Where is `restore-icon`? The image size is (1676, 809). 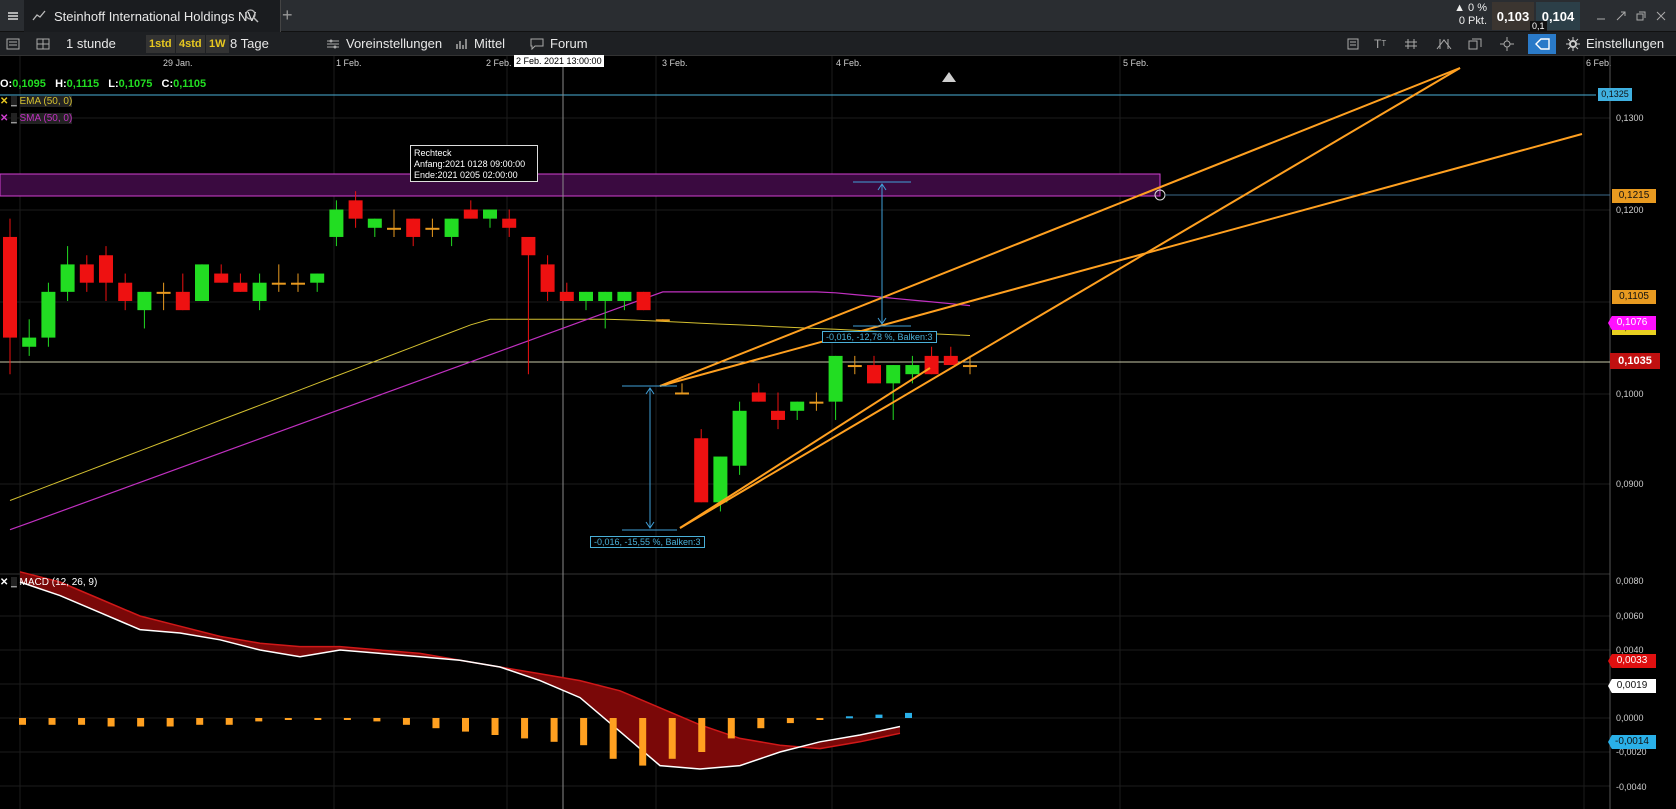 restore-icon is located at coordinates (1641, 15).